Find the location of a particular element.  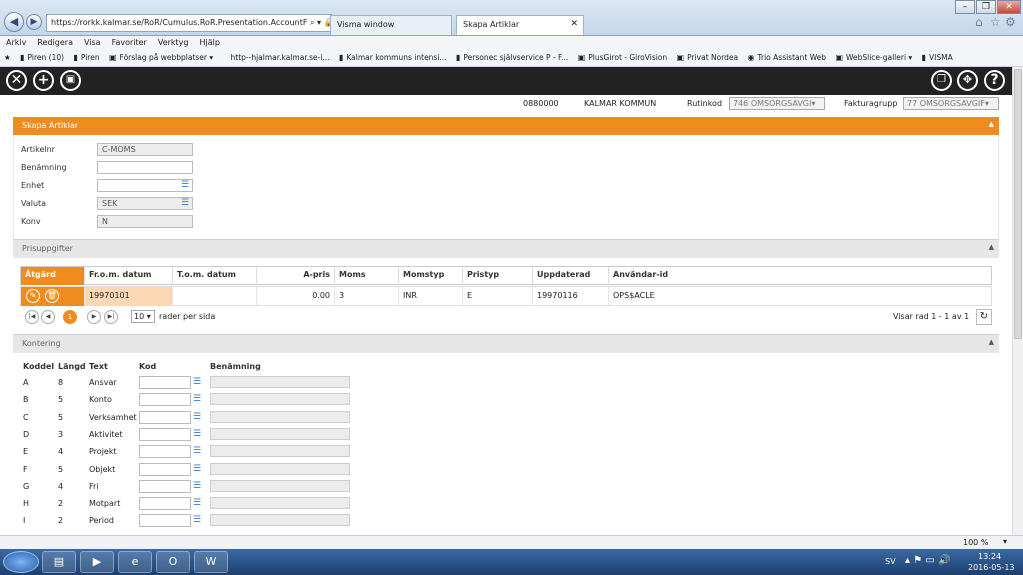

fav-item: ▣ PlusGirot - GiroVision is located at coordinates (622, 57).